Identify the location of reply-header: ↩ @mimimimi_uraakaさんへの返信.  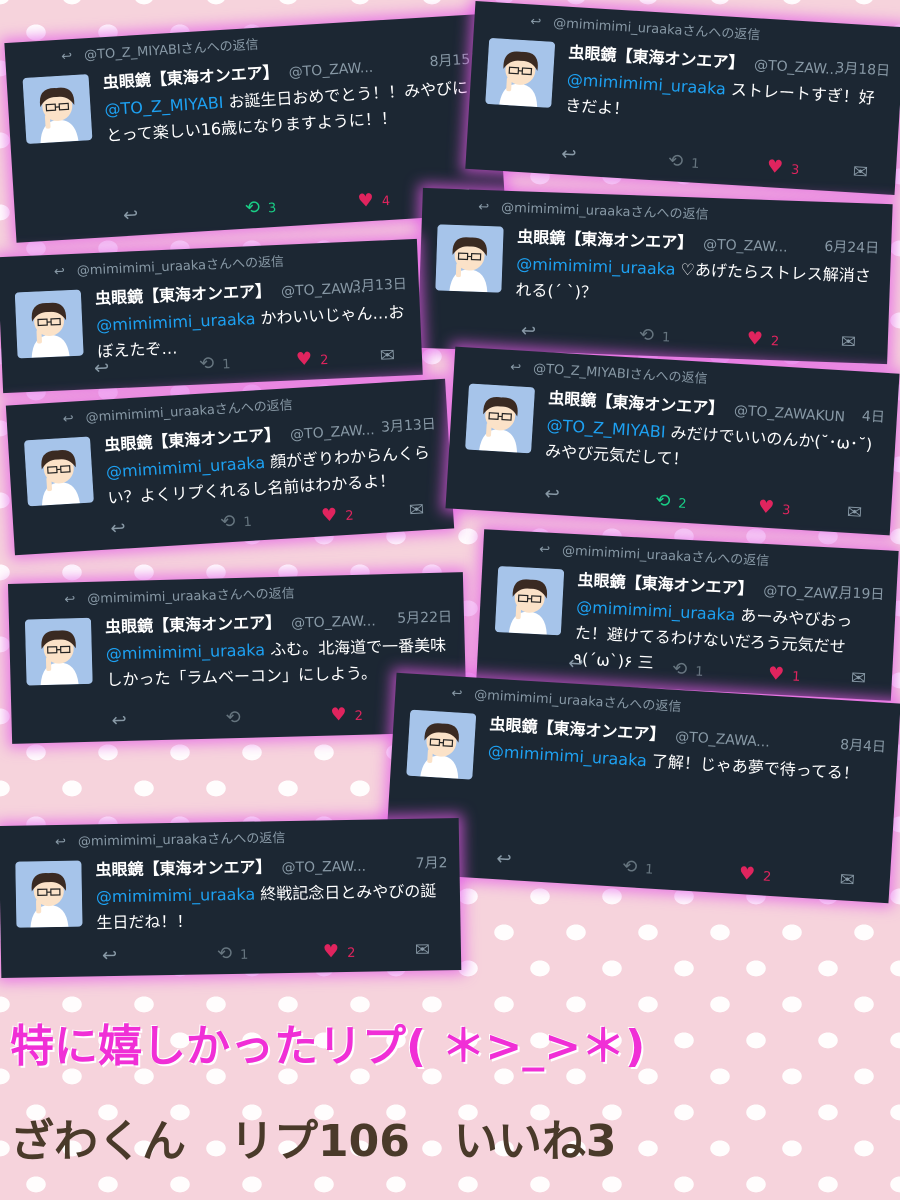
(252, 837).